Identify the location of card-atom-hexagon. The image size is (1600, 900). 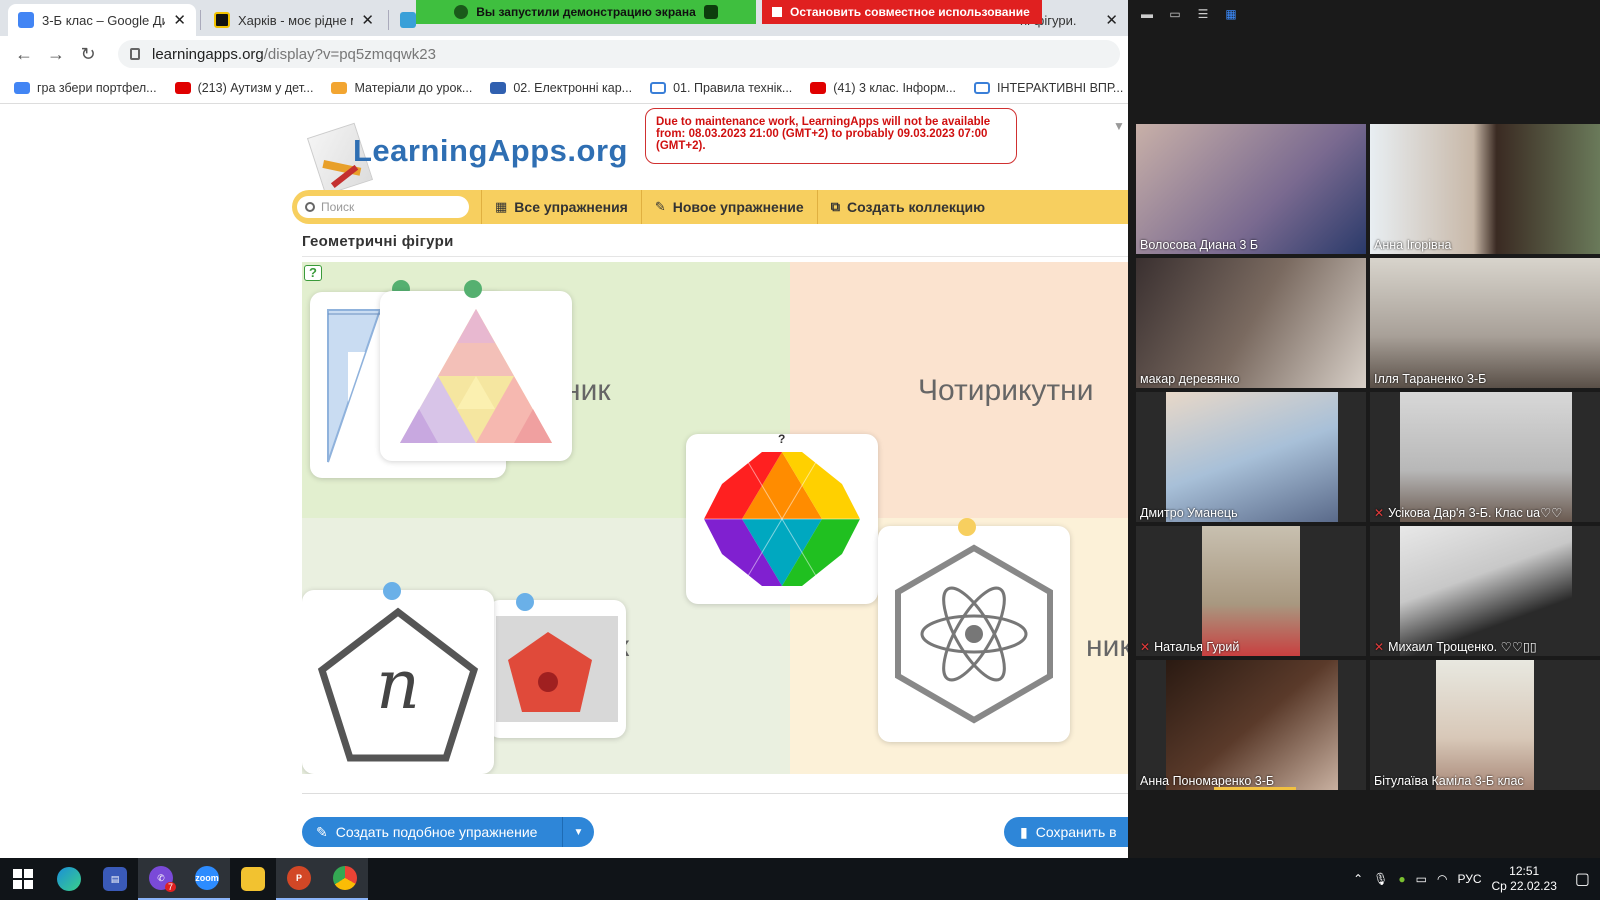
(974, 634).